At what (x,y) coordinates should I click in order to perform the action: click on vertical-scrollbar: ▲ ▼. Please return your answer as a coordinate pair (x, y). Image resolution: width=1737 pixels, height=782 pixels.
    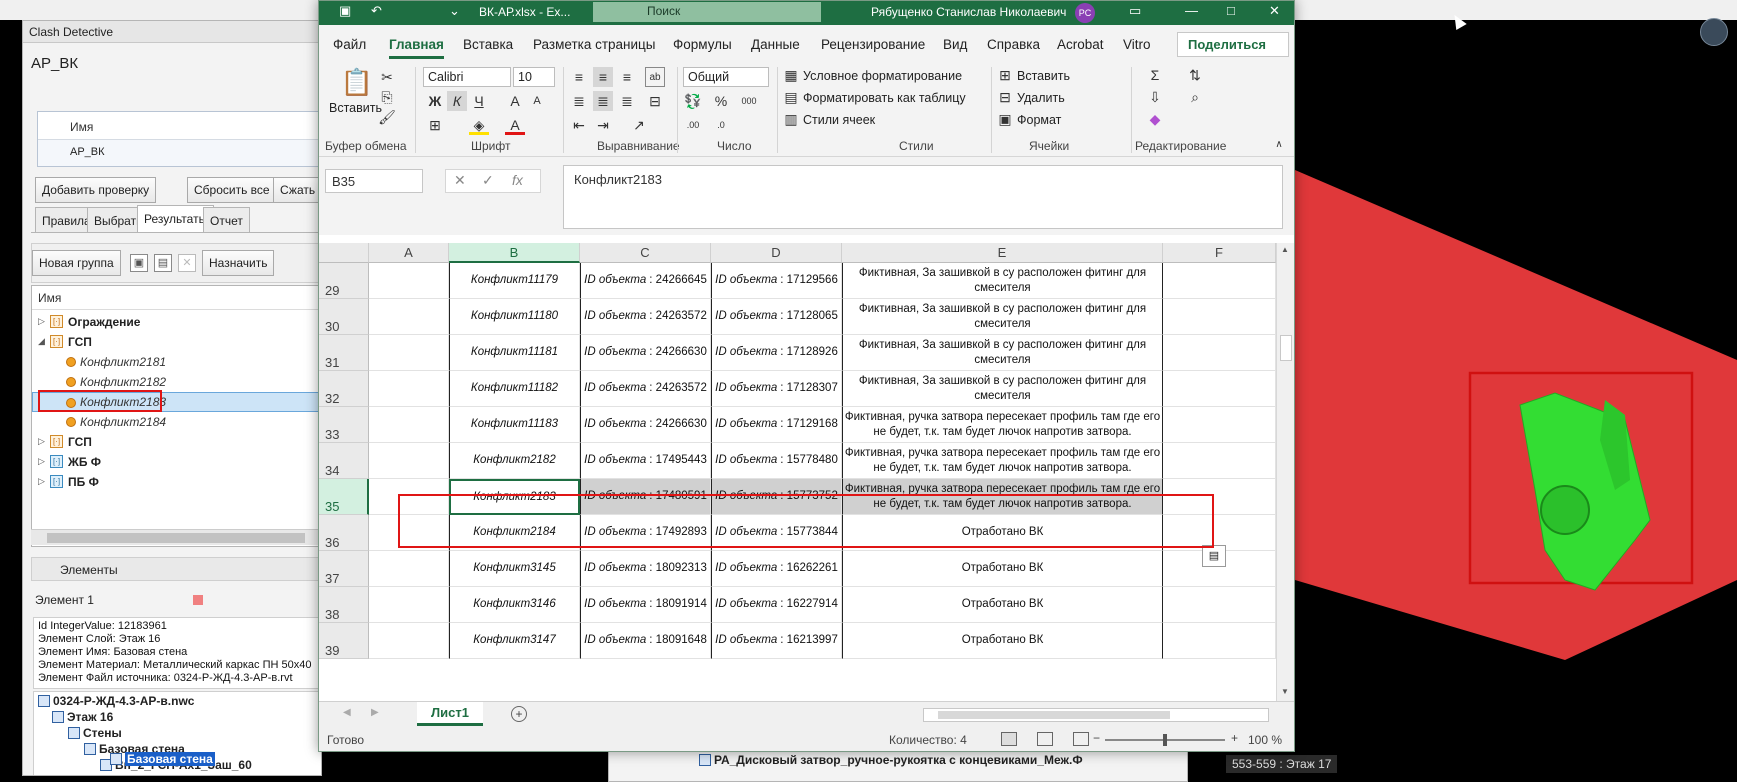
    Looking at the image, I should click on (1285, 472).